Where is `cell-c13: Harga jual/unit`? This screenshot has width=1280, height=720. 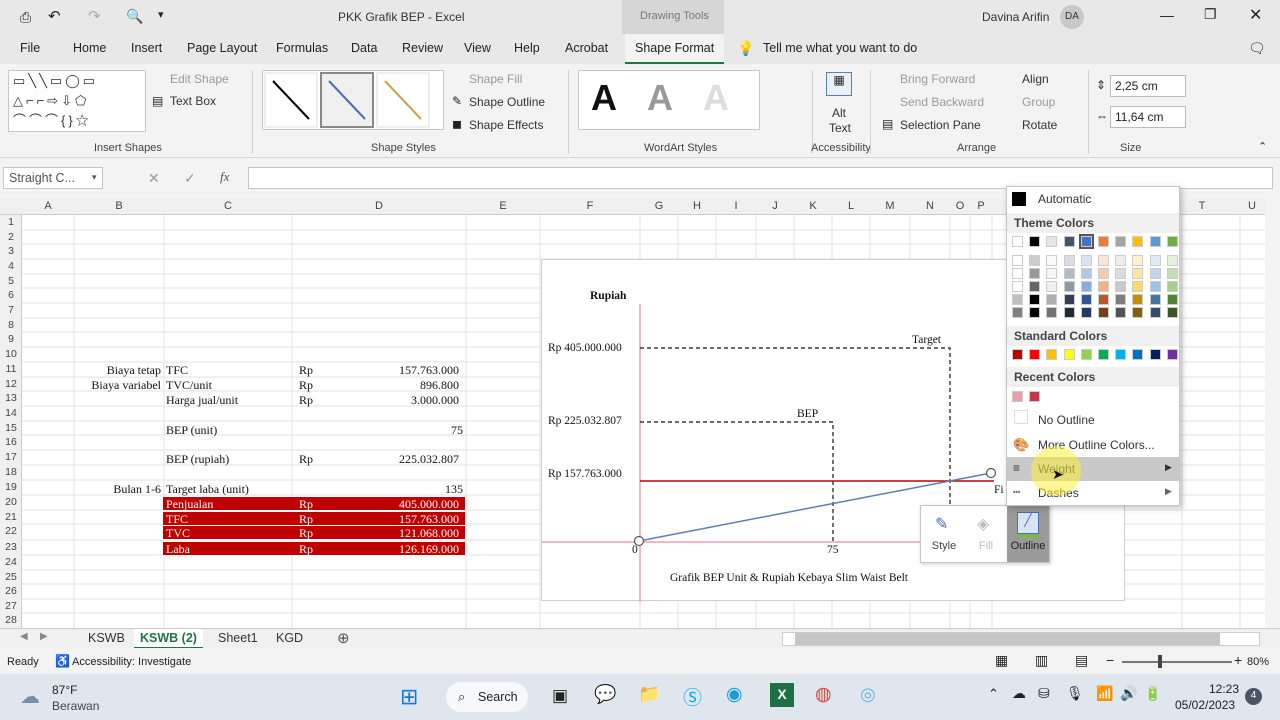 cell-c13: Harga jual/unit is located at coordinates (202, 400).